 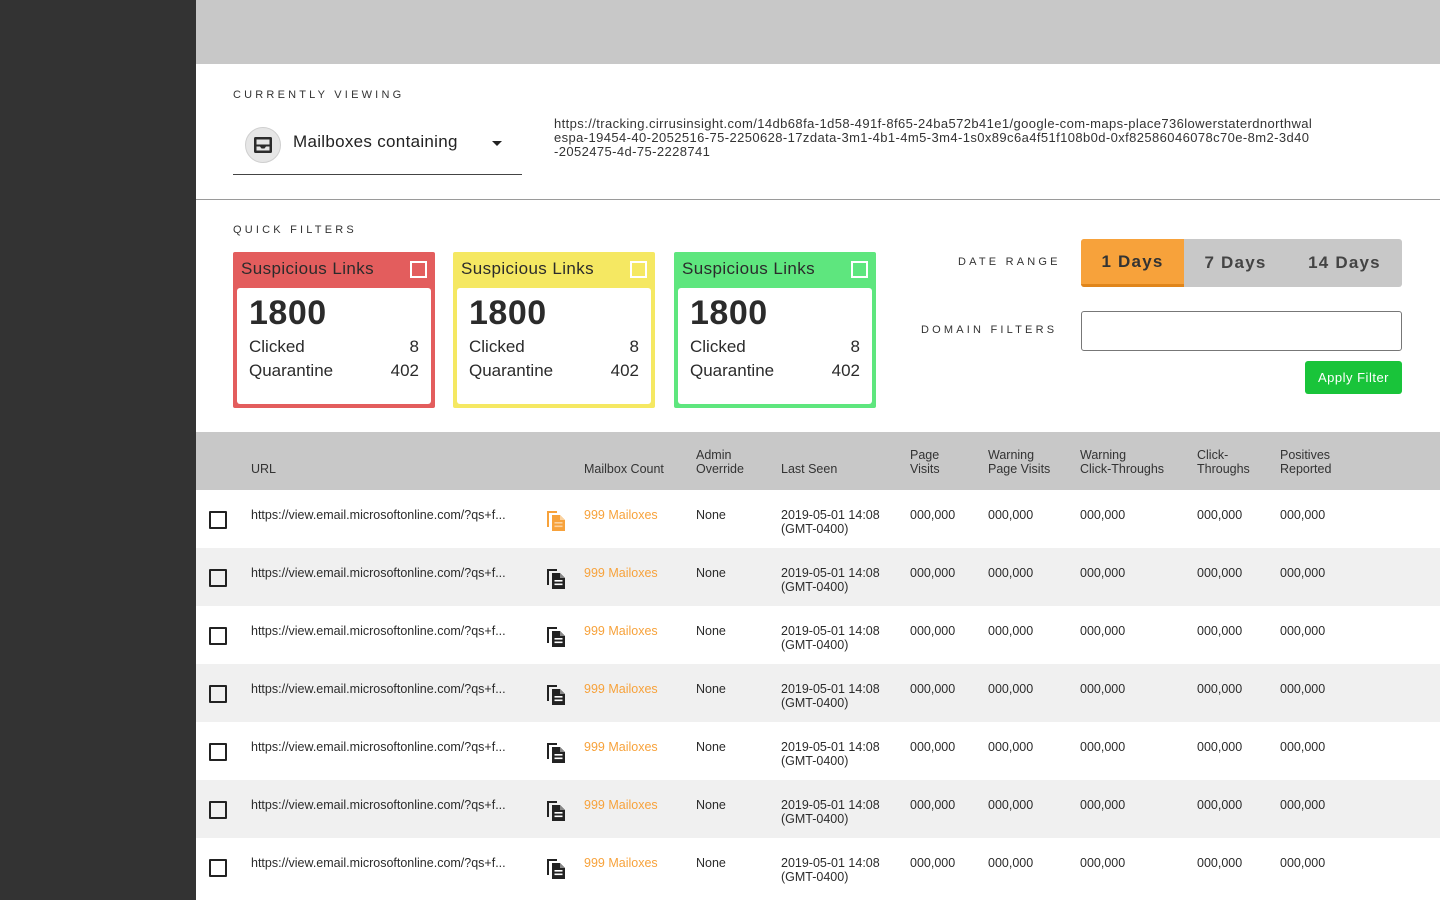 What do you see at coordinates (1353, 377) in the screenshot?
I see `apply-filter-button: Apply Filter` at bounding box center [1353, 377].